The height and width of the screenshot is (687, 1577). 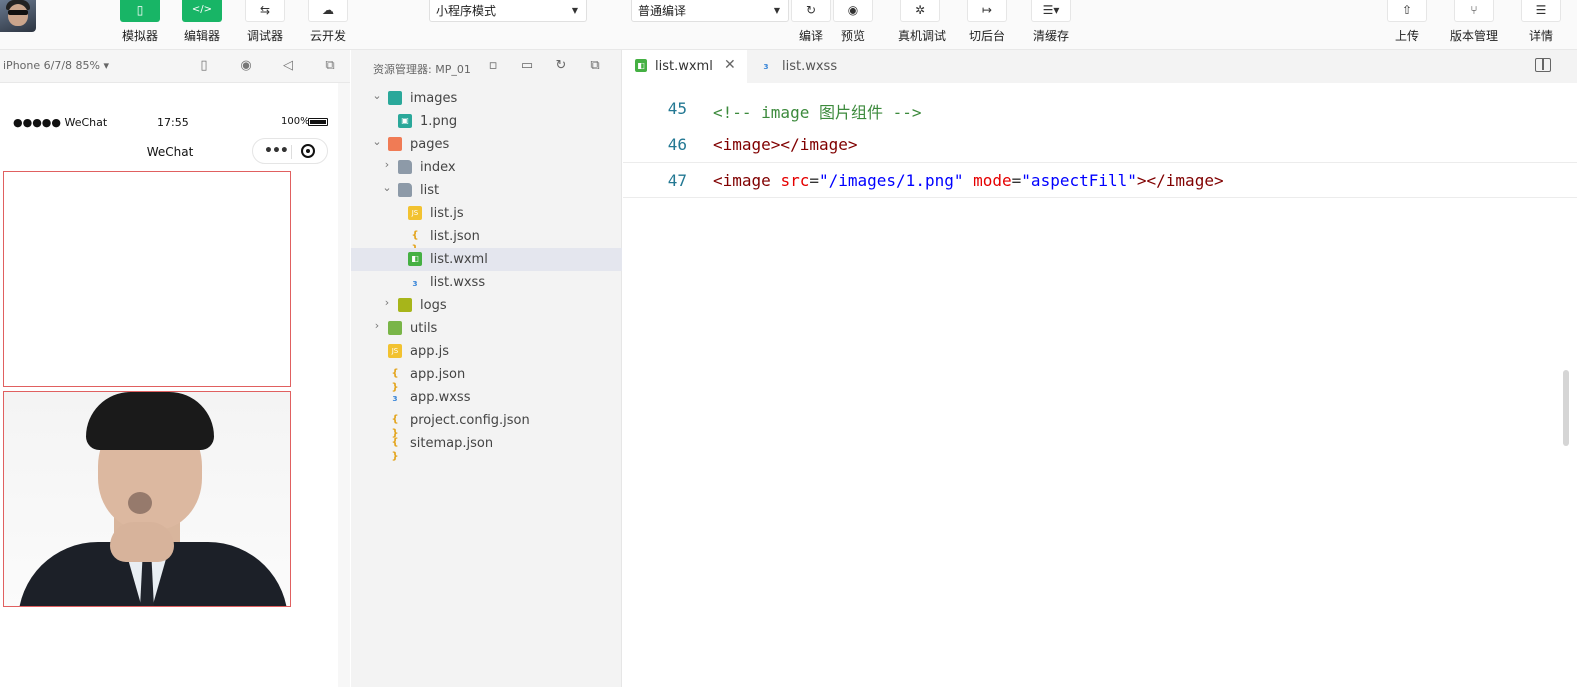 What do you see at coordinates (853, 22) in the screenshot?
I see `preview-button: ◉ 预览` at bounding box center [853, 22].